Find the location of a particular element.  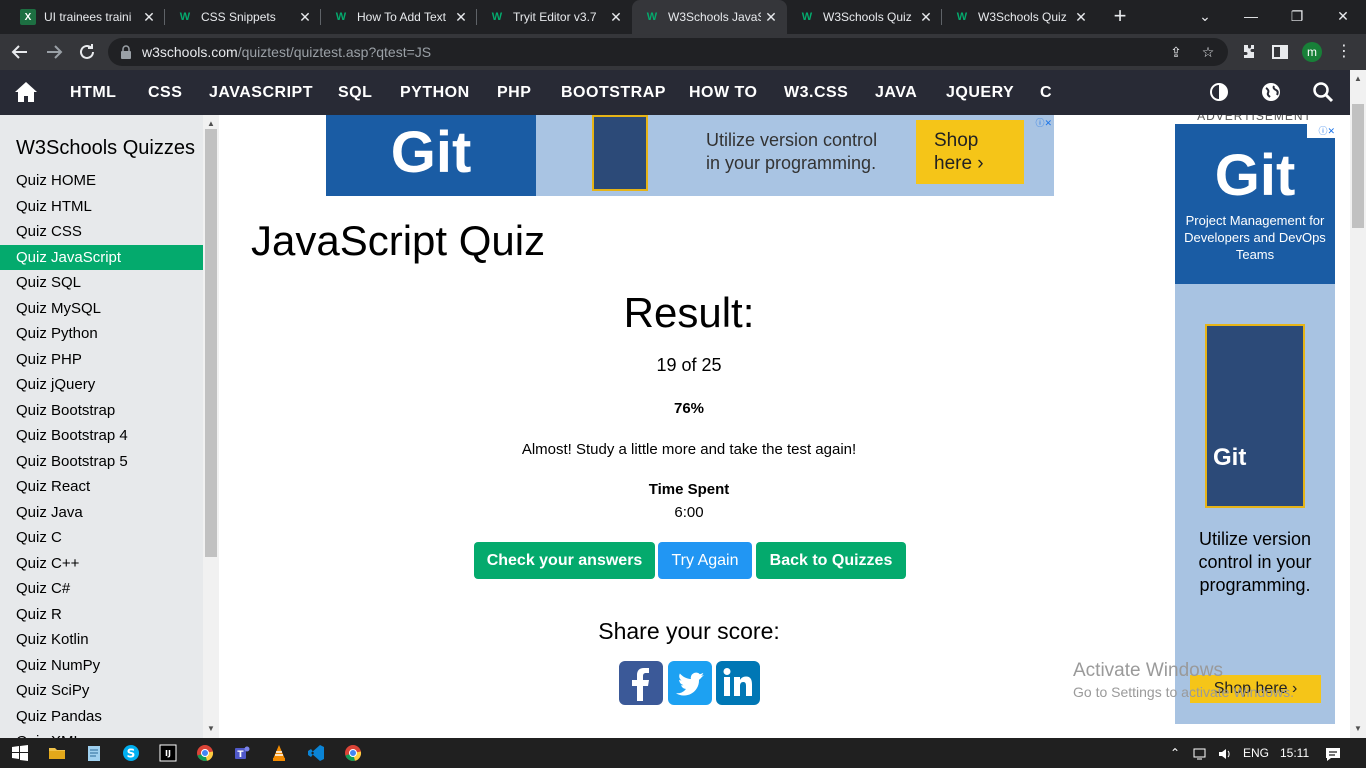

browser-tab: W Tryit Editor v3.7 ✕ is located at coordinates (554, 17).